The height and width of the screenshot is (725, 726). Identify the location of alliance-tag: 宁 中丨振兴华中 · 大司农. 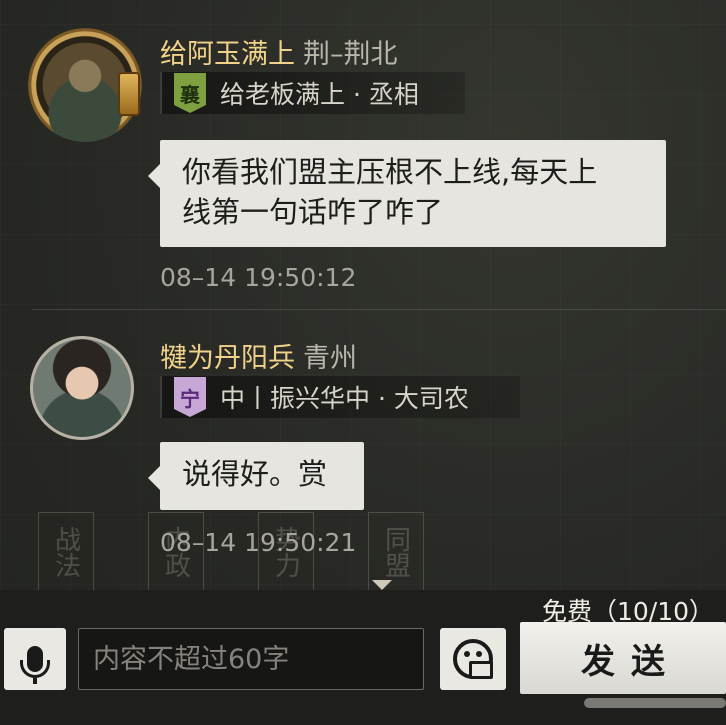
(340, 397).